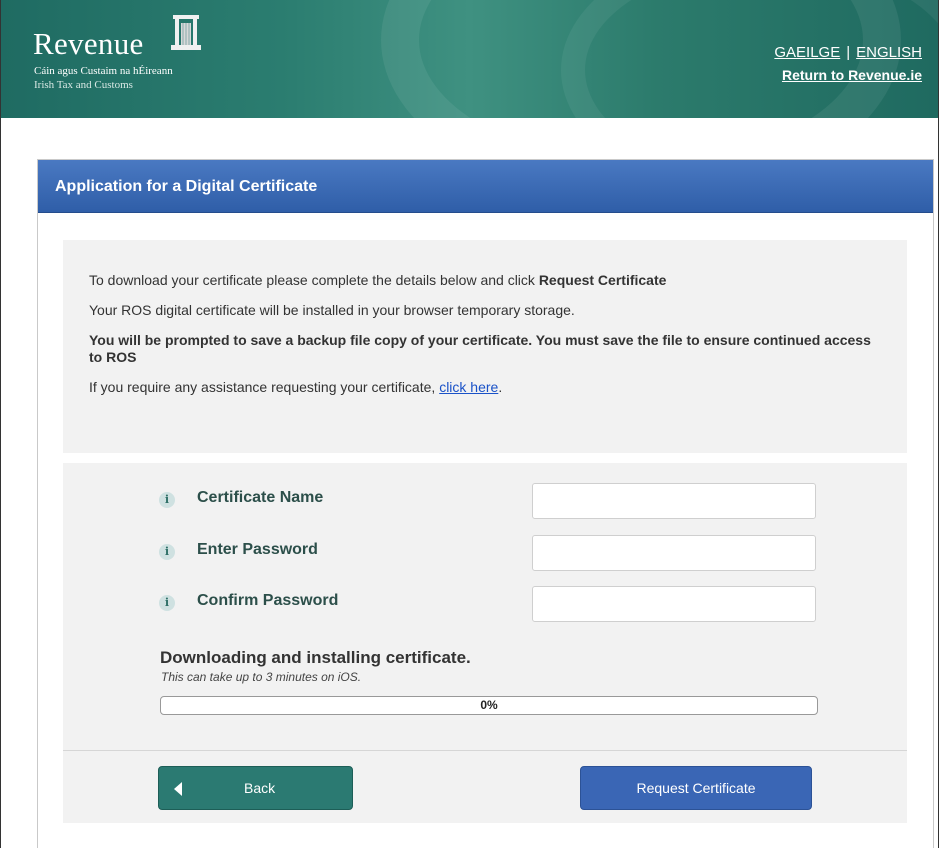 Image resolution: width=939 pixels, height=848 pixels. I want to click on certificate-name-label: Certificate Name, so click(260, 497).